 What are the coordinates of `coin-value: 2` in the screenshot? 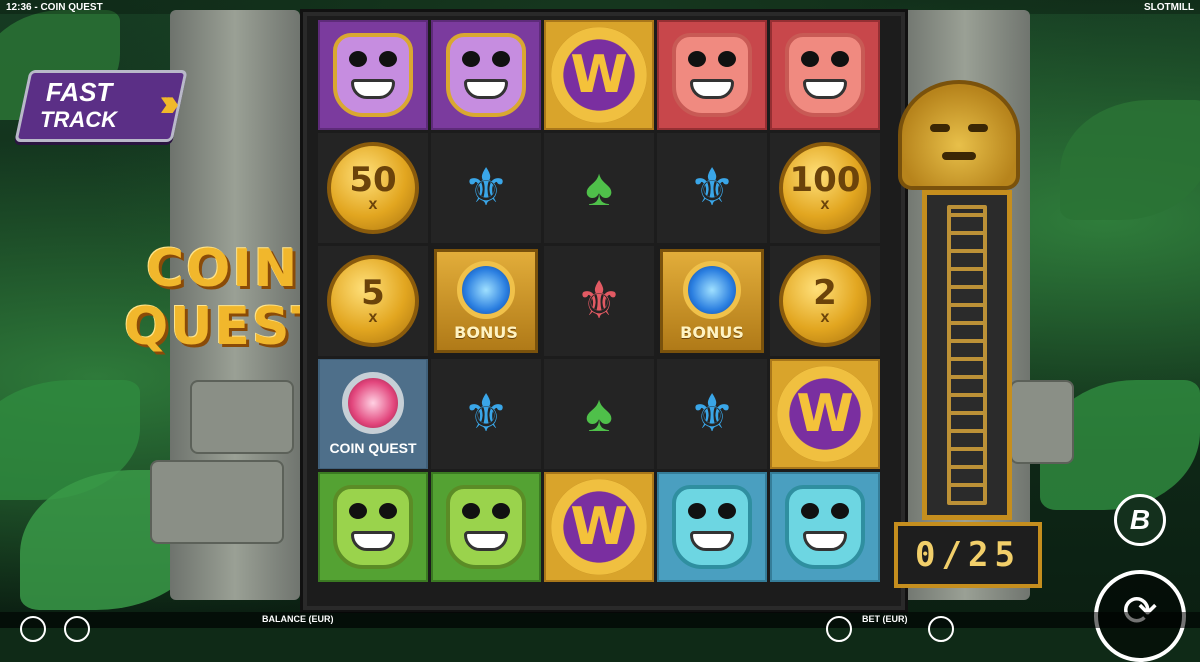 It's located at (825, 293).